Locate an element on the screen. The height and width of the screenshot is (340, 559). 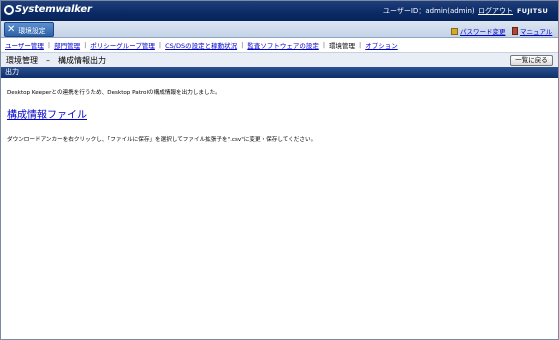
menu-item-options: オプション is located at coordinates (381, 45).